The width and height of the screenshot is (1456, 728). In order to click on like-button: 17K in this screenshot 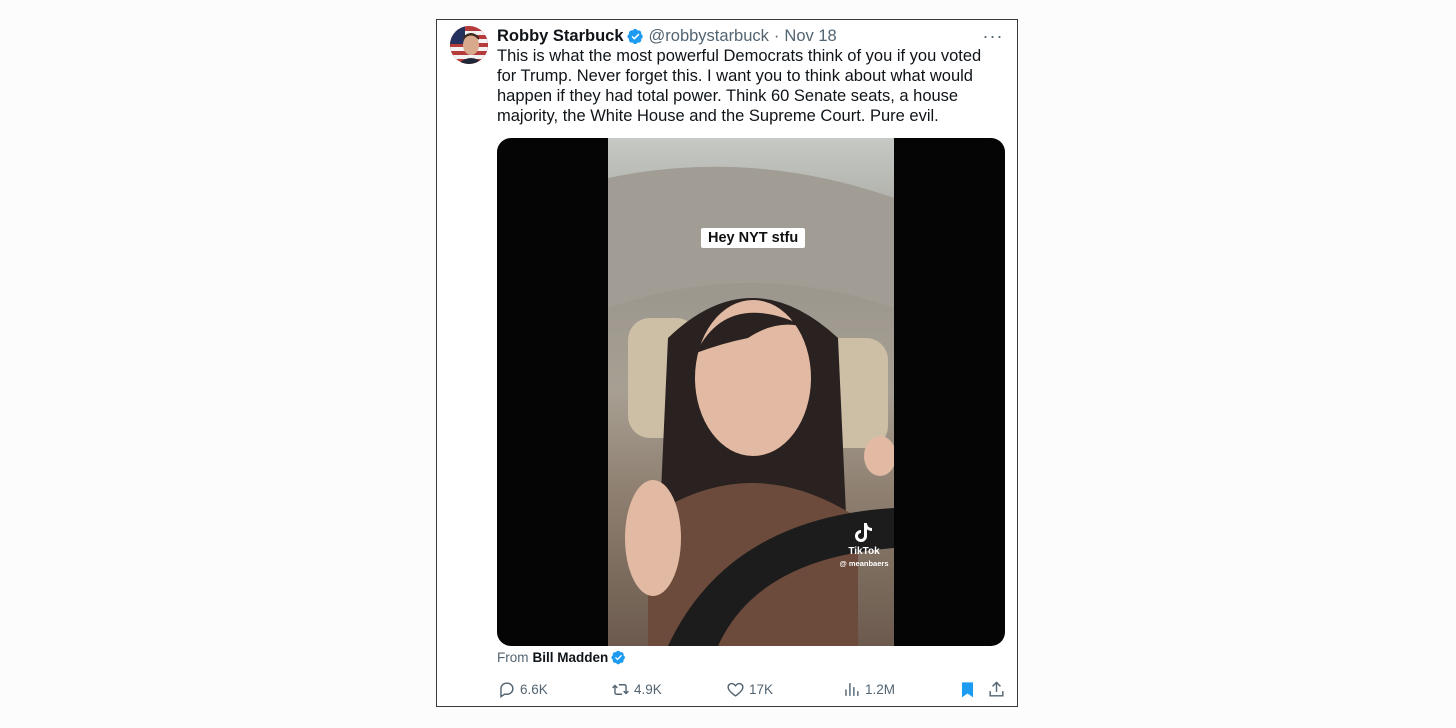, I will do `click(749, 689)`.